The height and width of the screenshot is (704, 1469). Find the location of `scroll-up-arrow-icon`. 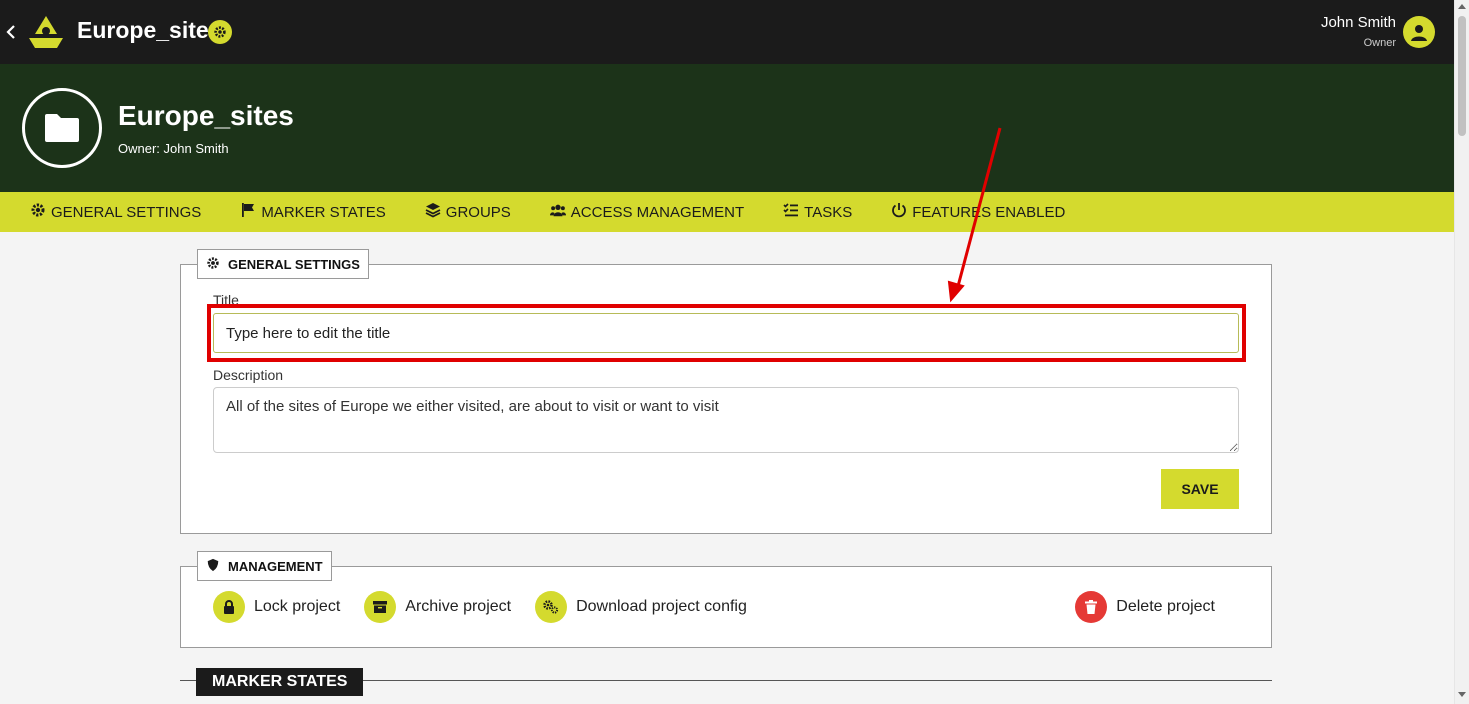

scroll-up-arrow-icon is located at coordinates (1462, 6).